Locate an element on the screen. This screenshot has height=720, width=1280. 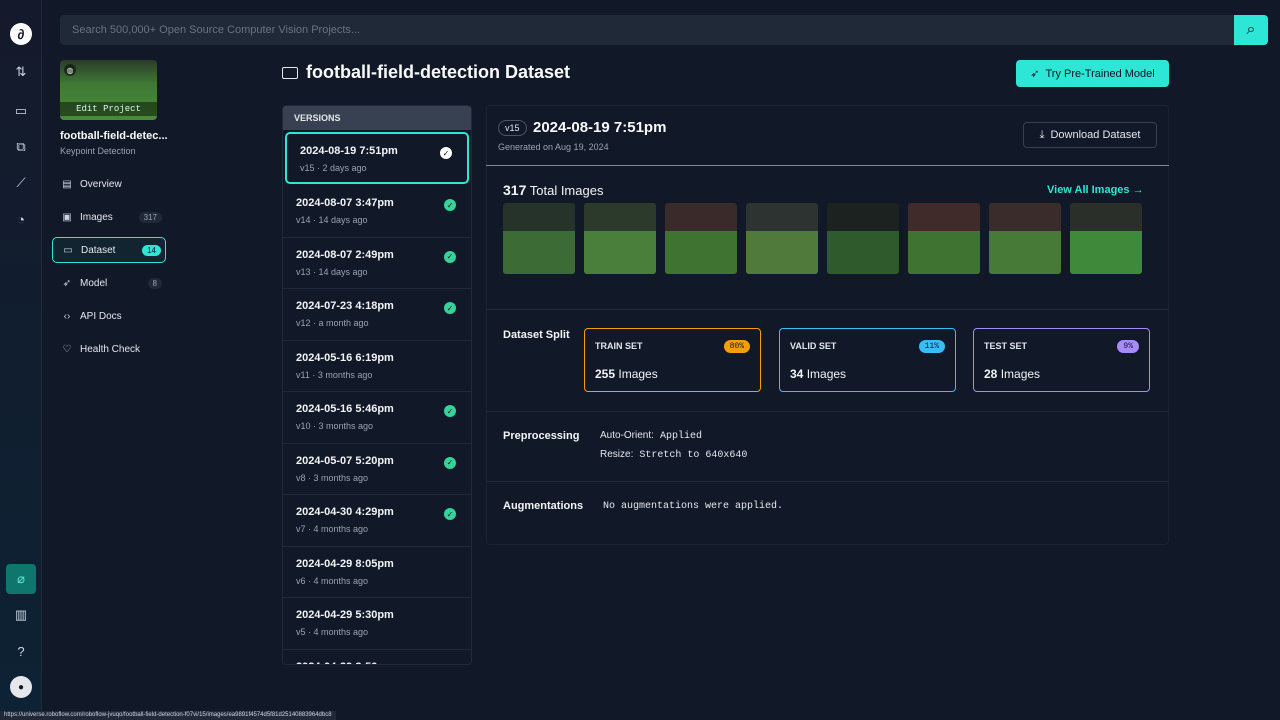
nav-count: 14 is located at coordinates (151, 250).